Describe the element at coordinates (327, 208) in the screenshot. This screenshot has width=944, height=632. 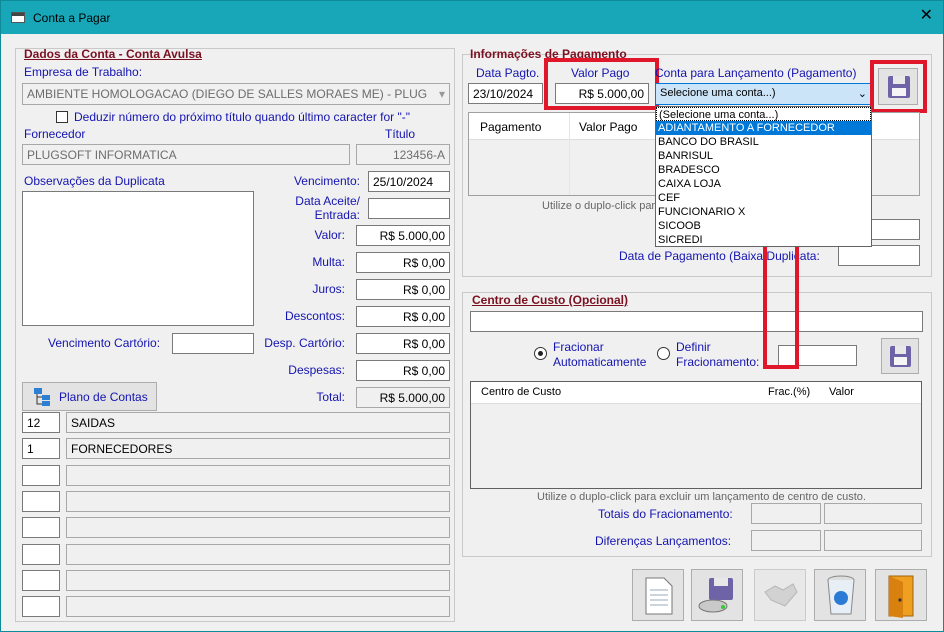
I see `data-aceite-label: Data Aceite/ Entrada:` at that location.